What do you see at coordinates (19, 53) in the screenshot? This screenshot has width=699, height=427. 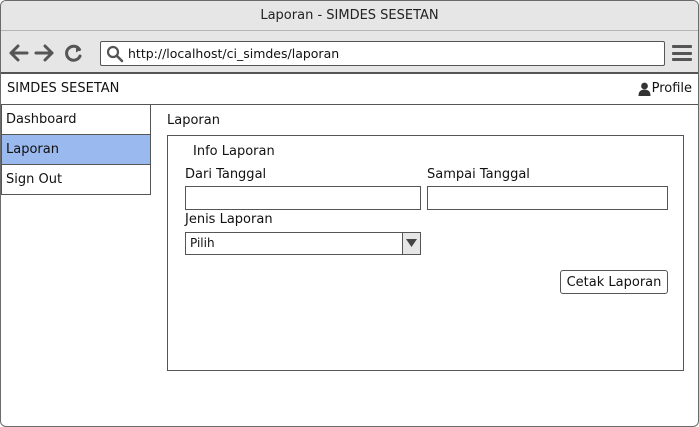 I see `arrow-left-icon` at bounding box center [19, 53].